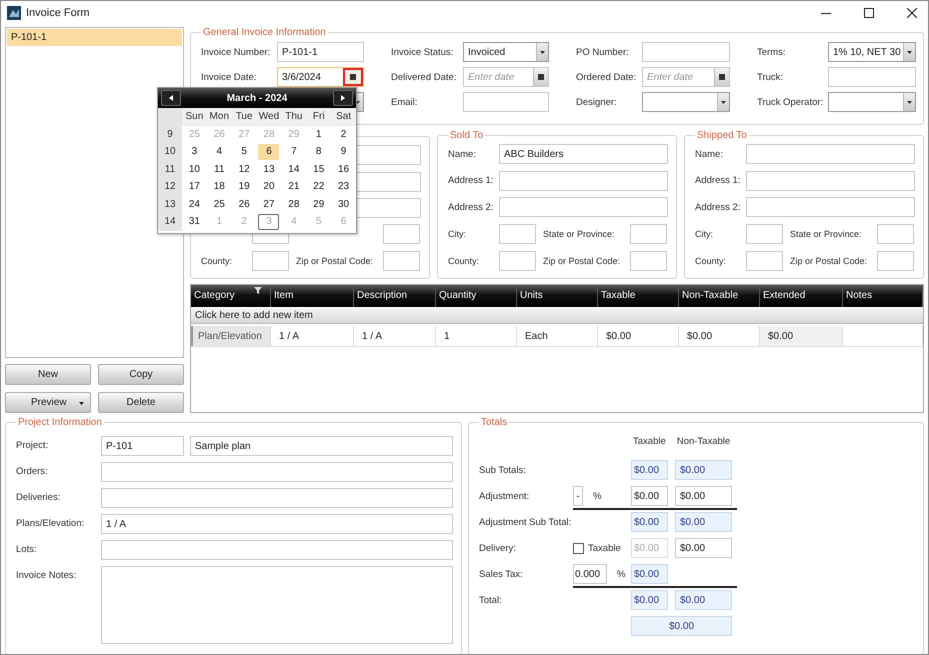  Describe the element at coordinates (170, 169) in the screenshot. I see `week-number: 11` at that location.